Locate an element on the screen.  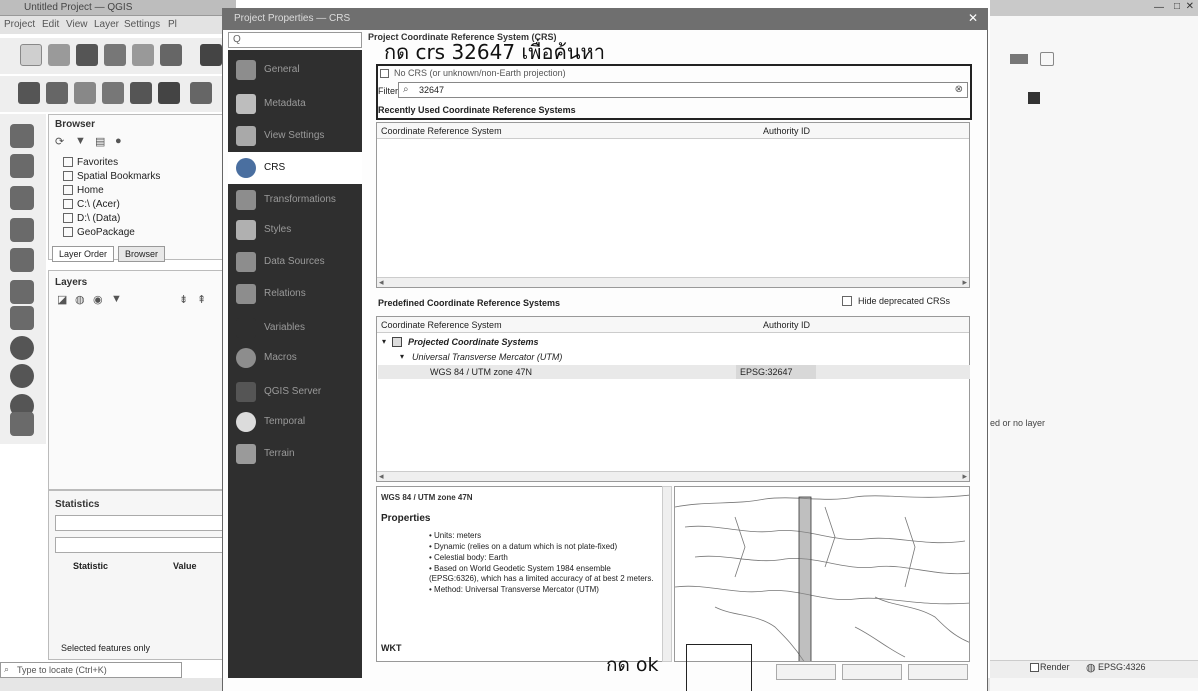
menu-project: Project is located at coordinates (19, 24).